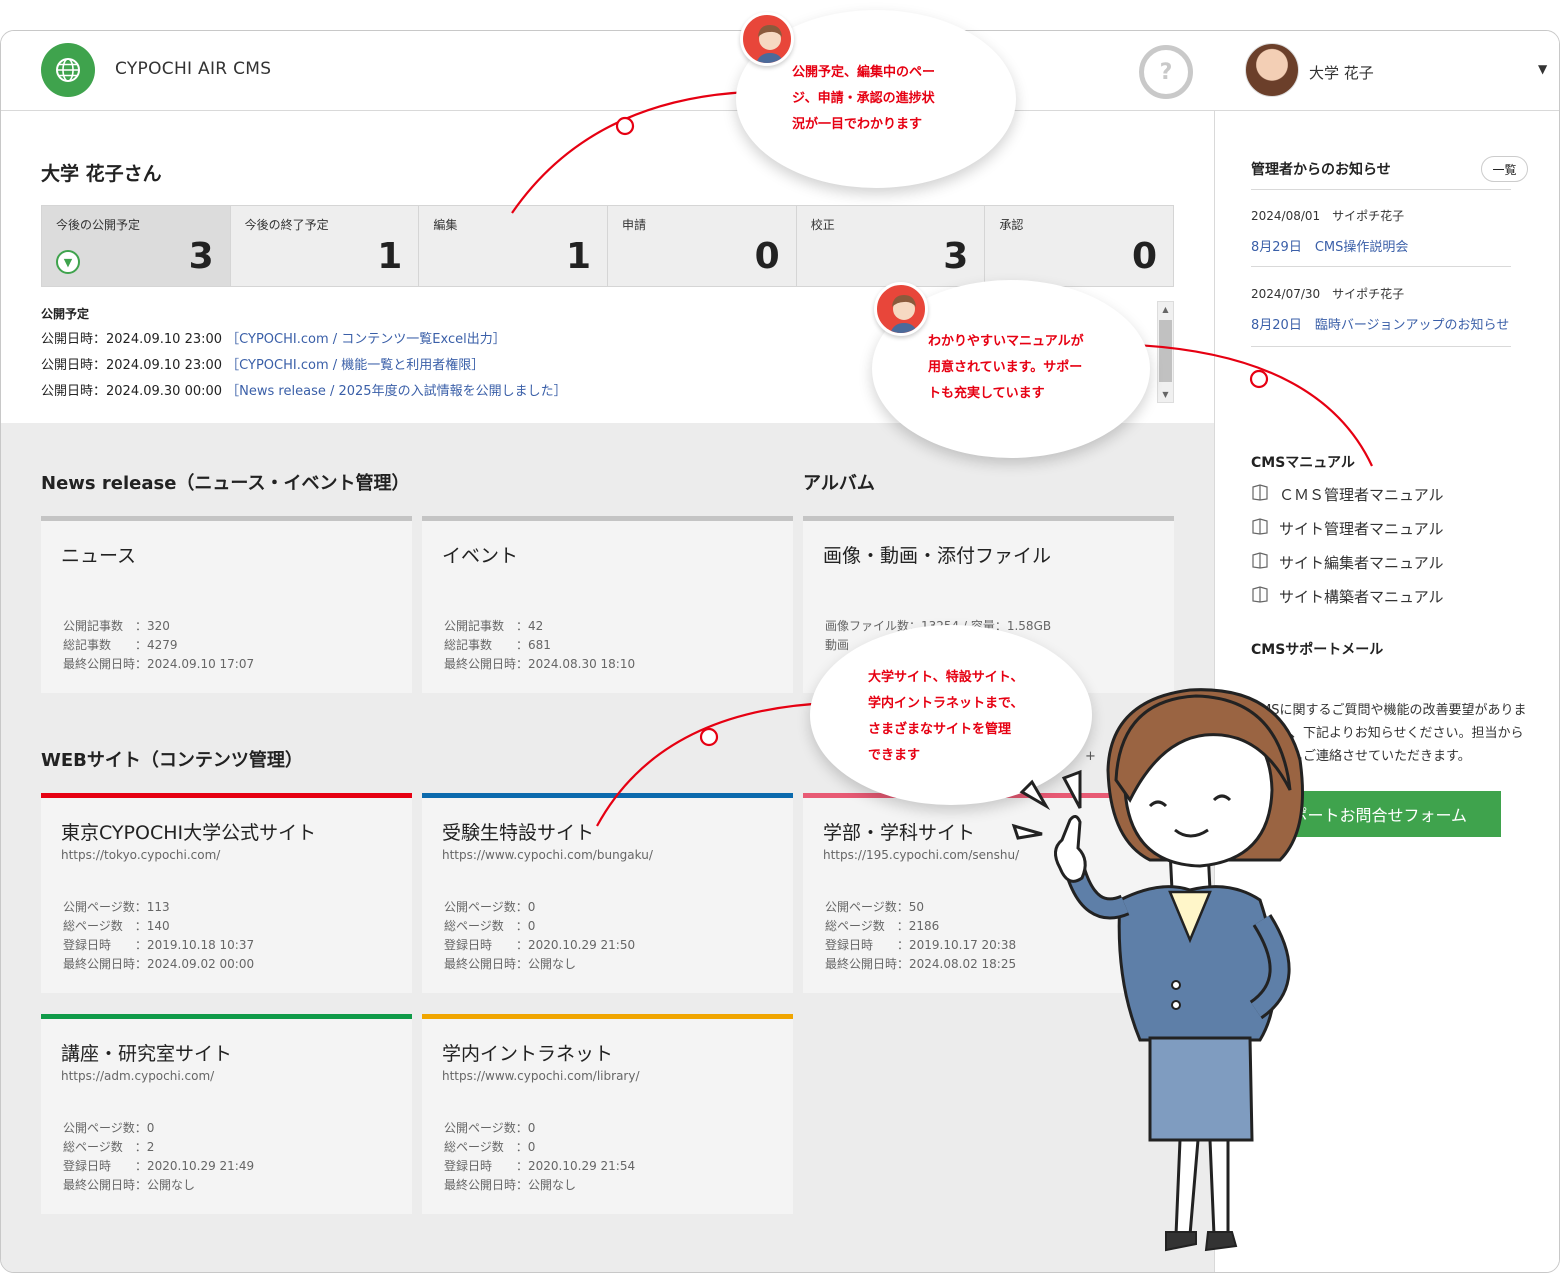  Describe the element at coordinates (1157, 970) in the screenshot. I see `guide-woman-illustration` at that location.